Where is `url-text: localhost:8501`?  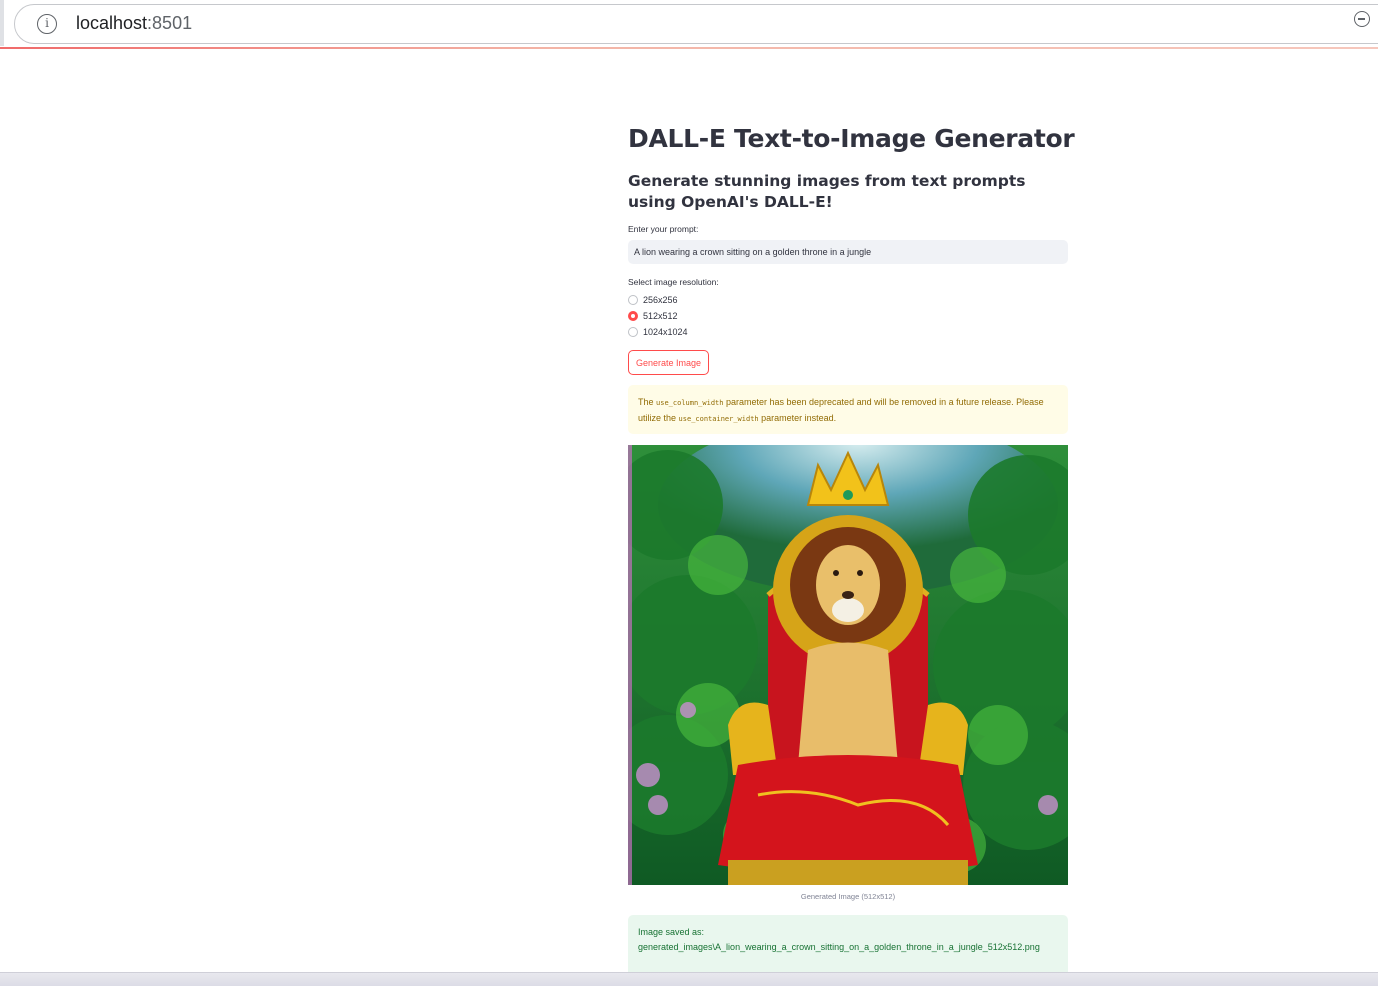 url-text: localhost:8501 is located at coordinates (134, 23).